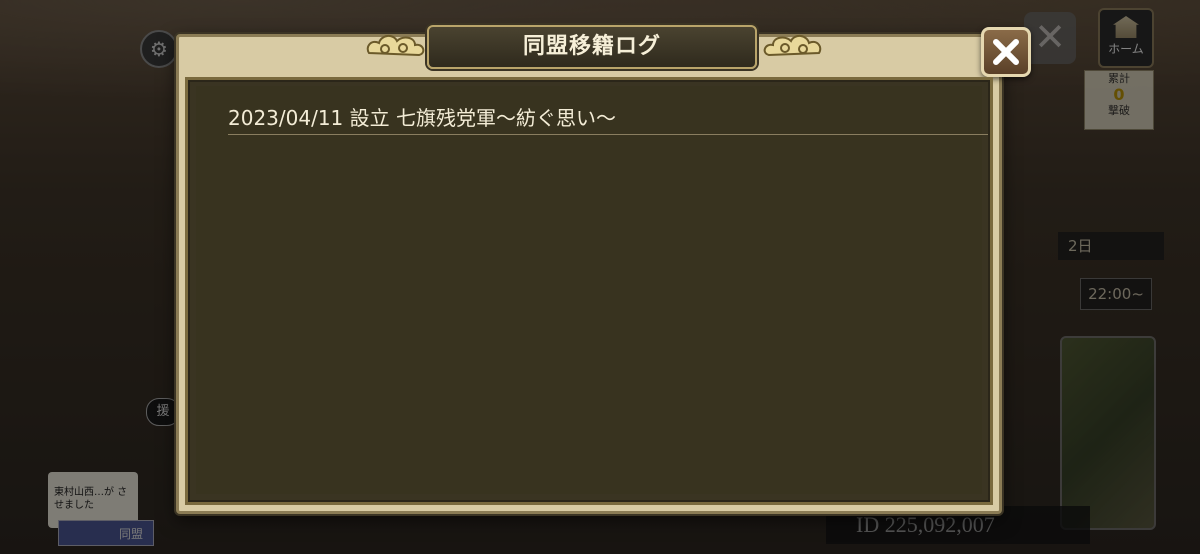  I want to click on log-entry-text: 2023/04/11 設立 七旗残党軍～紡ぐ思い～, so click(422, 118).